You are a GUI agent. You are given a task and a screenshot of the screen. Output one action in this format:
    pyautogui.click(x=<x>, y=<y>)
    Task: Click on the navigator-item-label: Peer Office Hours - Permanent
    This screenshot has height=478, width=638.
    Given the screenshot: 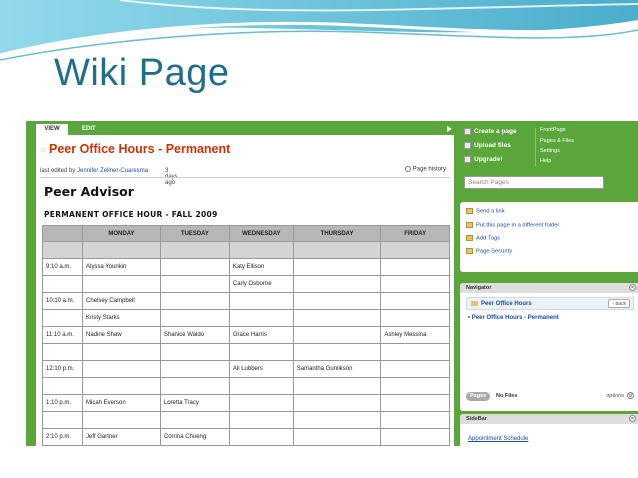 What is the action you would take?
    pyautogui.click(x=515, y=318)
    